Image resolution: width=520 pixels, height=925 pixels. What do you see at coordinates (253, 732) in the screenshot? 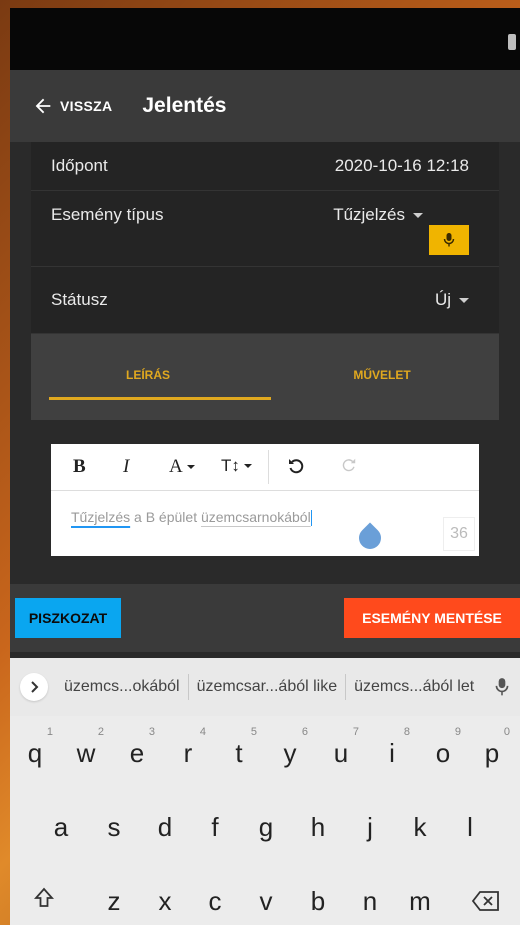
I see `key-hint: 5` at bounding box center [253, 732].